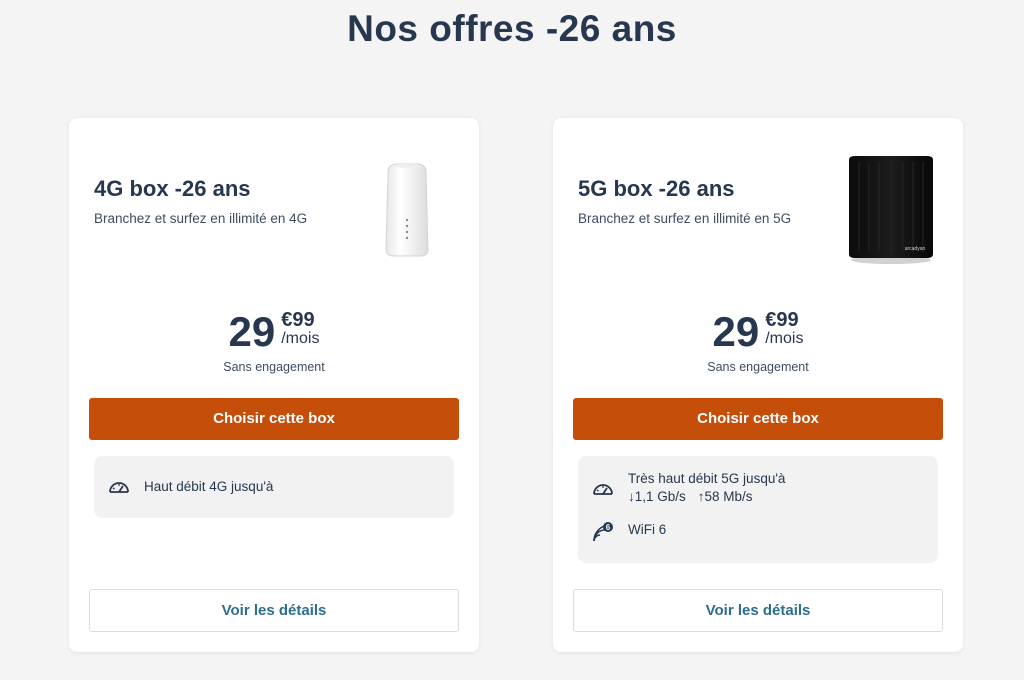  I want to click on feature-speed: Haut débit 4G jusqu'à, so click(190, 487).